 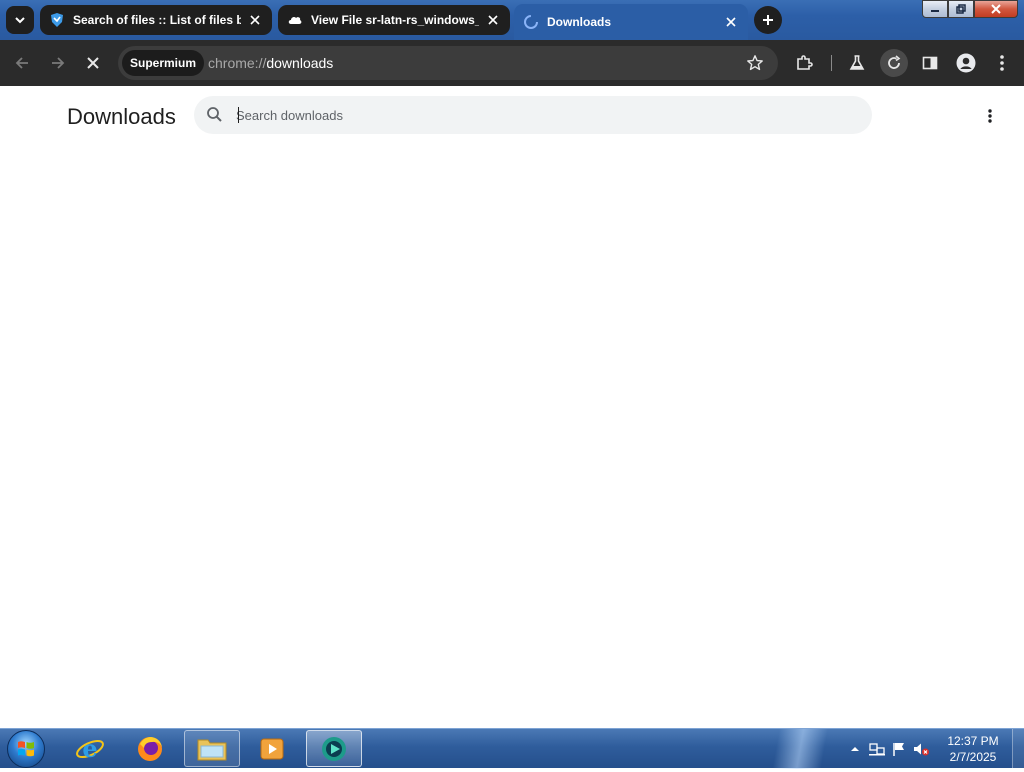 What do you see at coordinates (163, 63) in the screenshot?
I see `site-chip: Supermium` at bounding box center [163, 63].